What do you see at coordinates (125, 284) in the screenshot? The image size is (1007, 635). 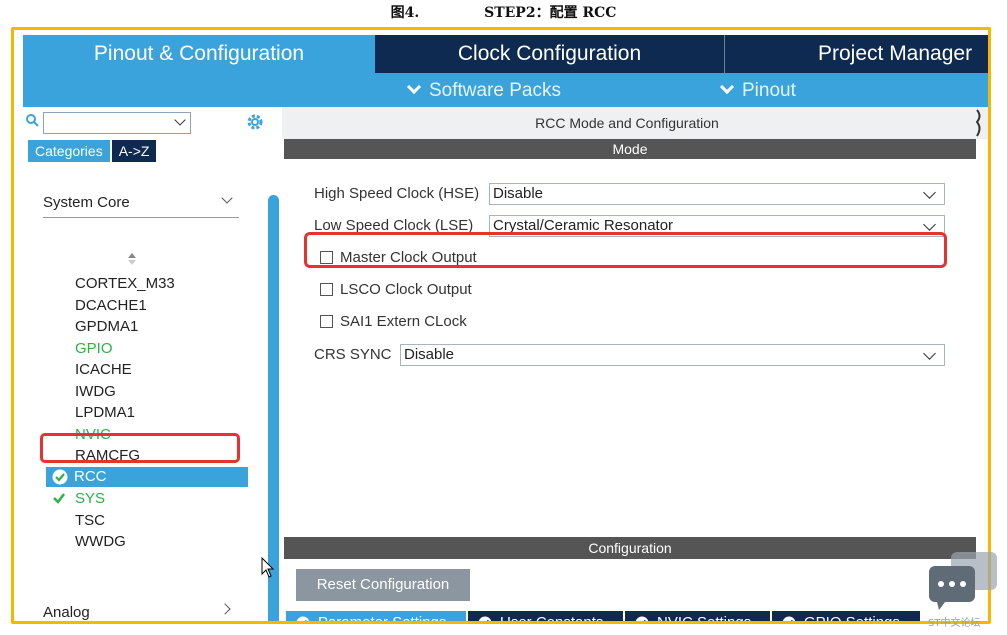 I see `list-item-cortex-m33: CORTEX_M33` at bounding box center [125, 284].